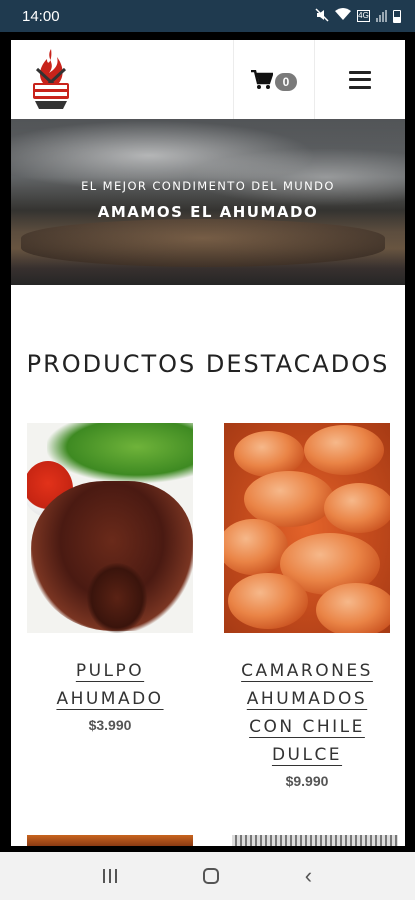 The width and height of the screenshot is (415, 900). What do you see at coordinates (307, 781) in the screenshot?
I see `product-price: $9.990` at bounding box center [307, 781].